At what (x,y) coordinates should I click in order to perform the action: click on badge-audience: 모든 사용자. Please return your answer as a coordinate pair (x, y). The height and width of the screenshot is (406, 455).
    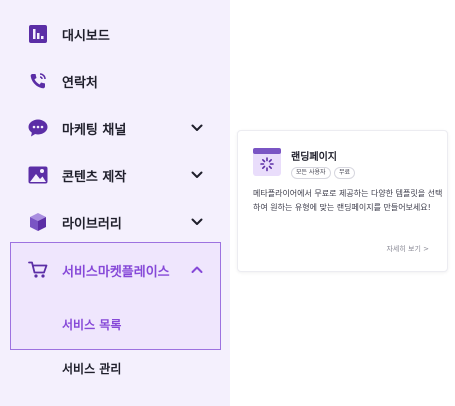
    Looking at the image, I should click on (311, 173).